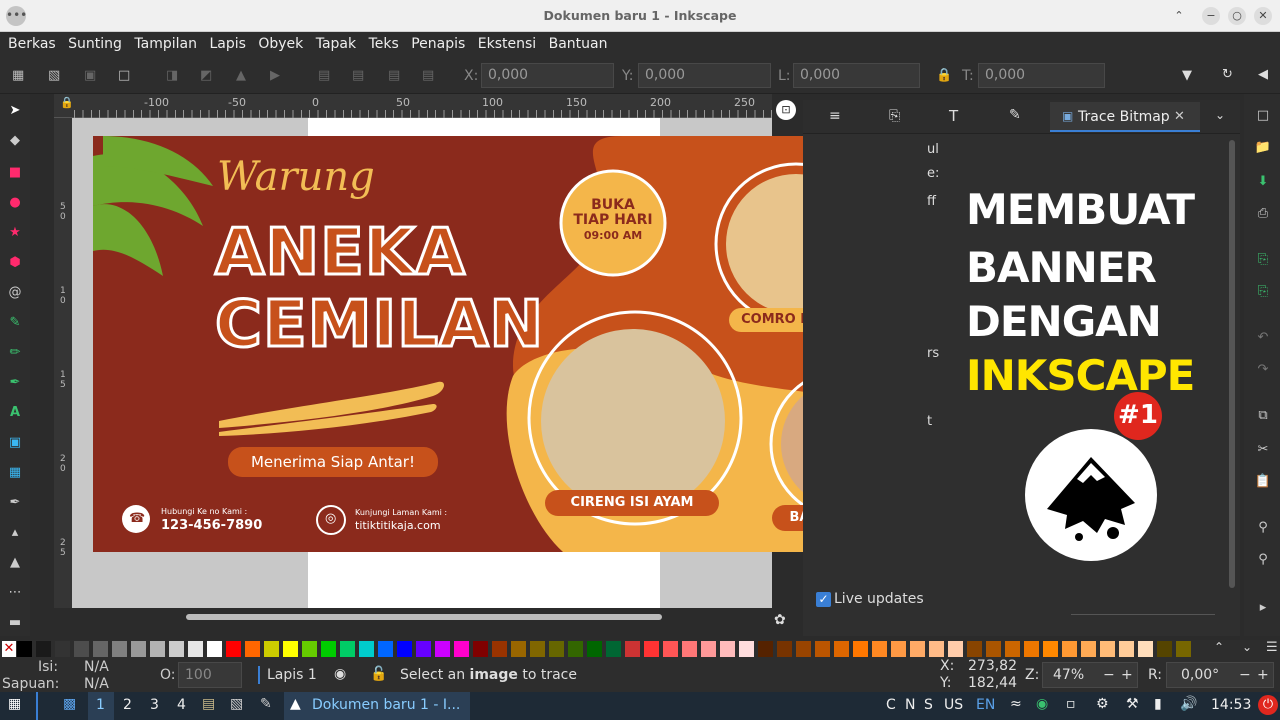  What do you see at coordinates (1015, 115) in the screenshot?
I see `fill-stroke-icon: ✎` at bounding box center [1015, 115].